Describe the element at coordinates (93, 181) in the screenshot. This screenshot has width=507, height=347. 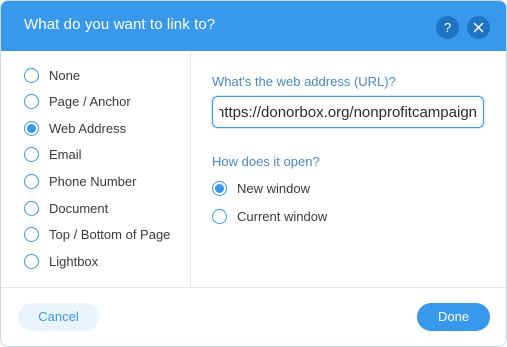
I see `link-type-label: Phone Number` at that location.